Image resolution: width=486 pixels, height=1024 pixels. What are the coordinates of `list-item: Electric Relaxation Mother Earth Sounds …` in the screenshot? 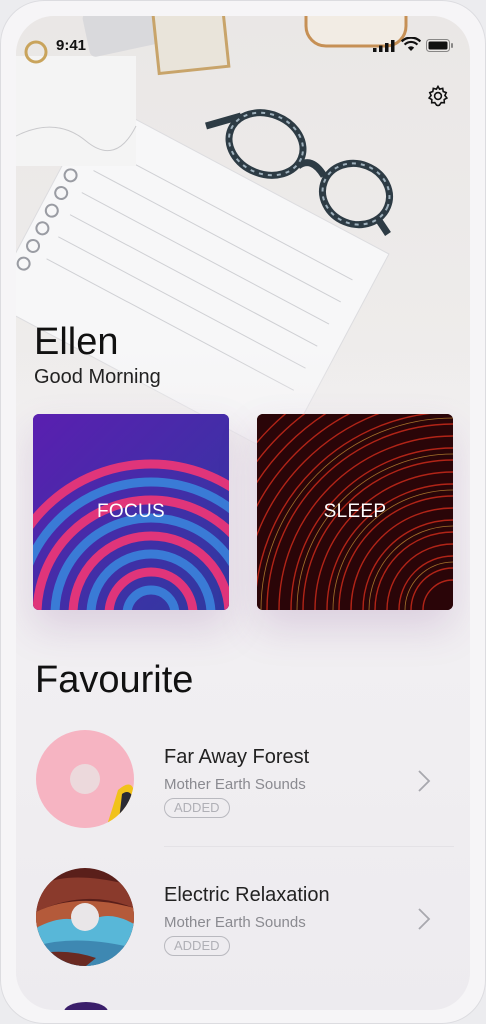 It's located at (243, 926).